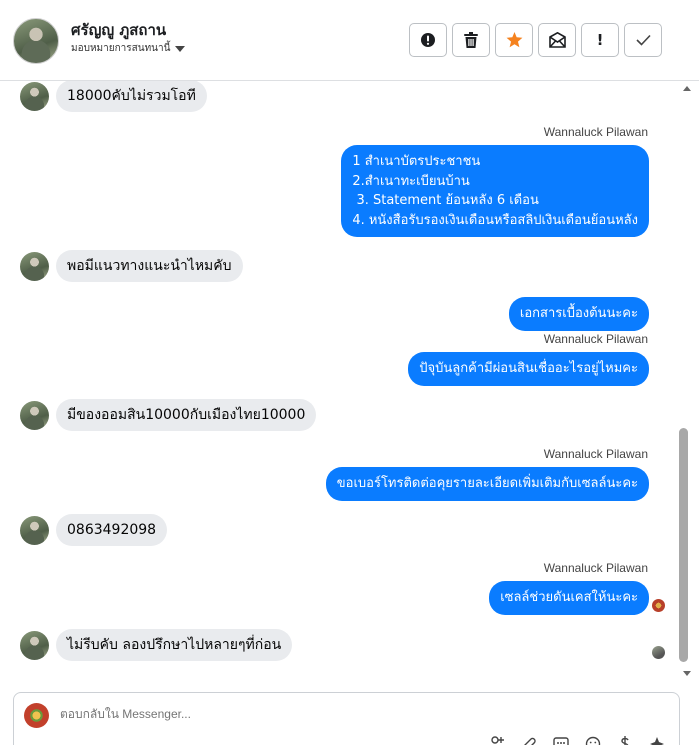  What do you see at coordinates (118, 30) in the screenshot?
I see `contact-name: ศรัญญู ภูสถาน` at bounding box center [118, 30].